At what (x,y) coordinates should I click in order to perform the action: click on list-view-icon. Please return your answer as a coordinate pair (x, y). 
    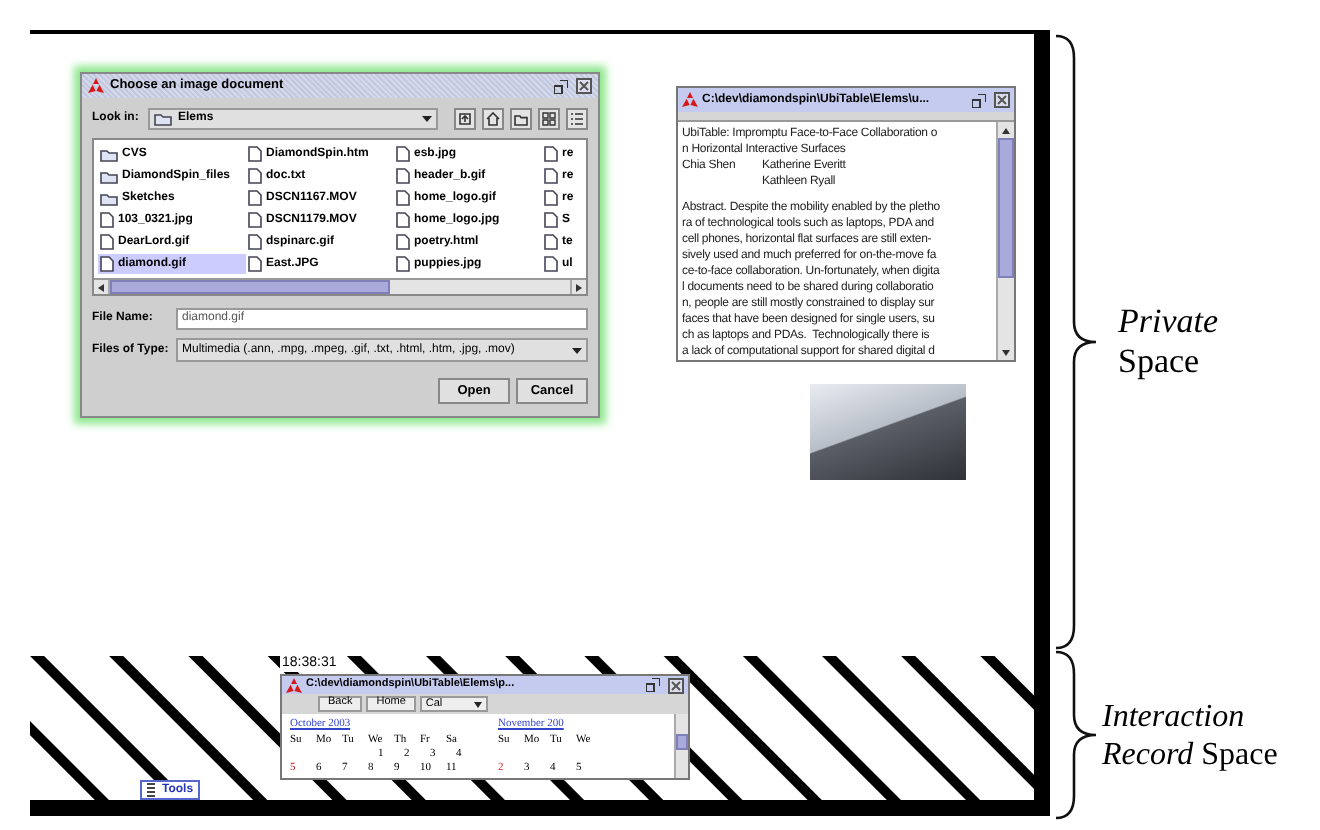
    Looking at the image, I should click on (577, 119).